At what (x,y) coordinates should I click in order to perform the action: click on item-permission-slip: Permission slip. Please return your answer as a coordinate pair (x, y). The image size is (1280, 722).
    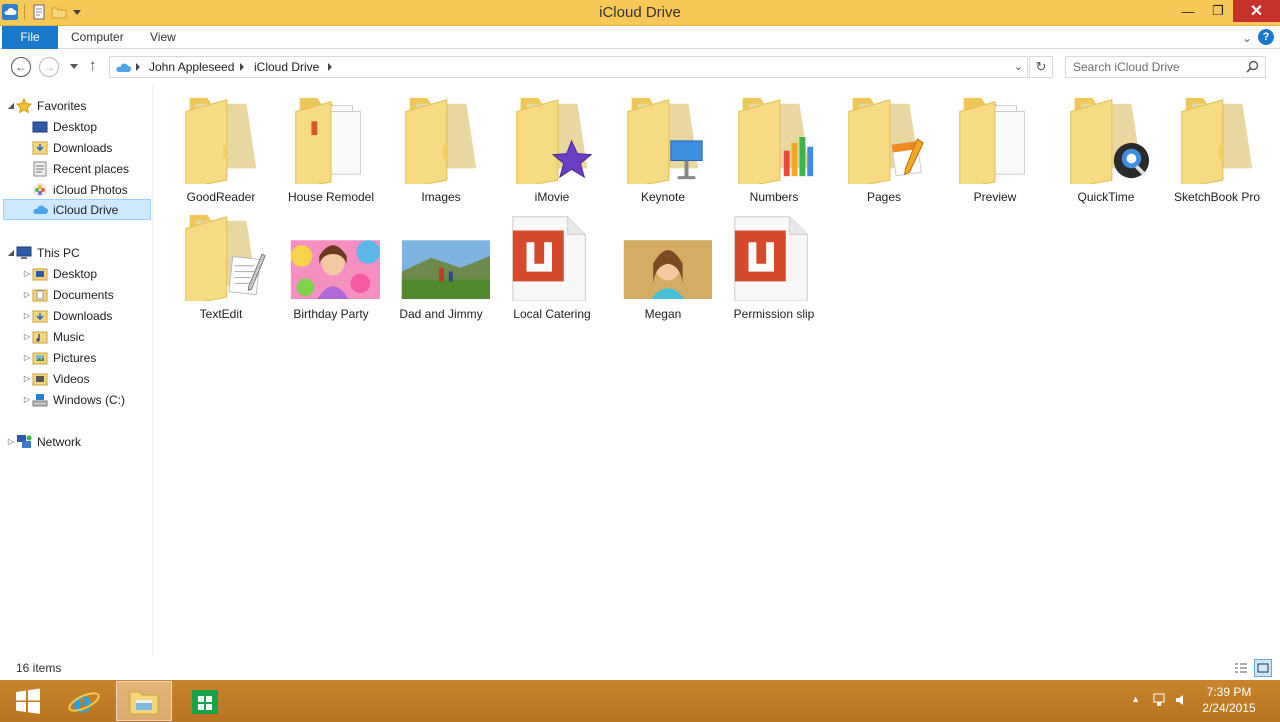
    Looking at the image, I should click on (774, 264).